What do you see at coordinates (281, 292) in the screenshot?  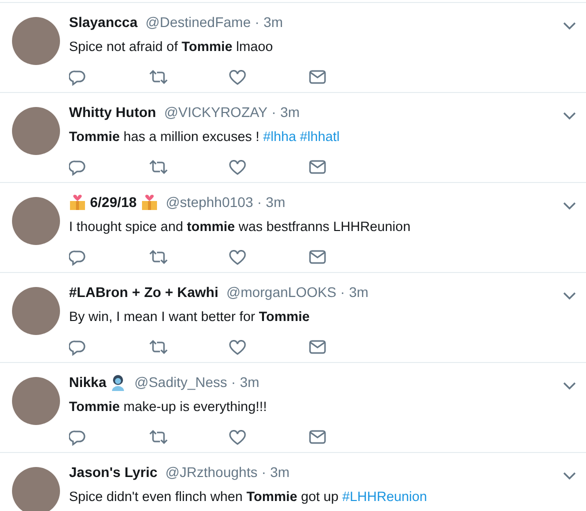 I see `user-handle: @morganLOOKS` at bounding box center [281, 292].